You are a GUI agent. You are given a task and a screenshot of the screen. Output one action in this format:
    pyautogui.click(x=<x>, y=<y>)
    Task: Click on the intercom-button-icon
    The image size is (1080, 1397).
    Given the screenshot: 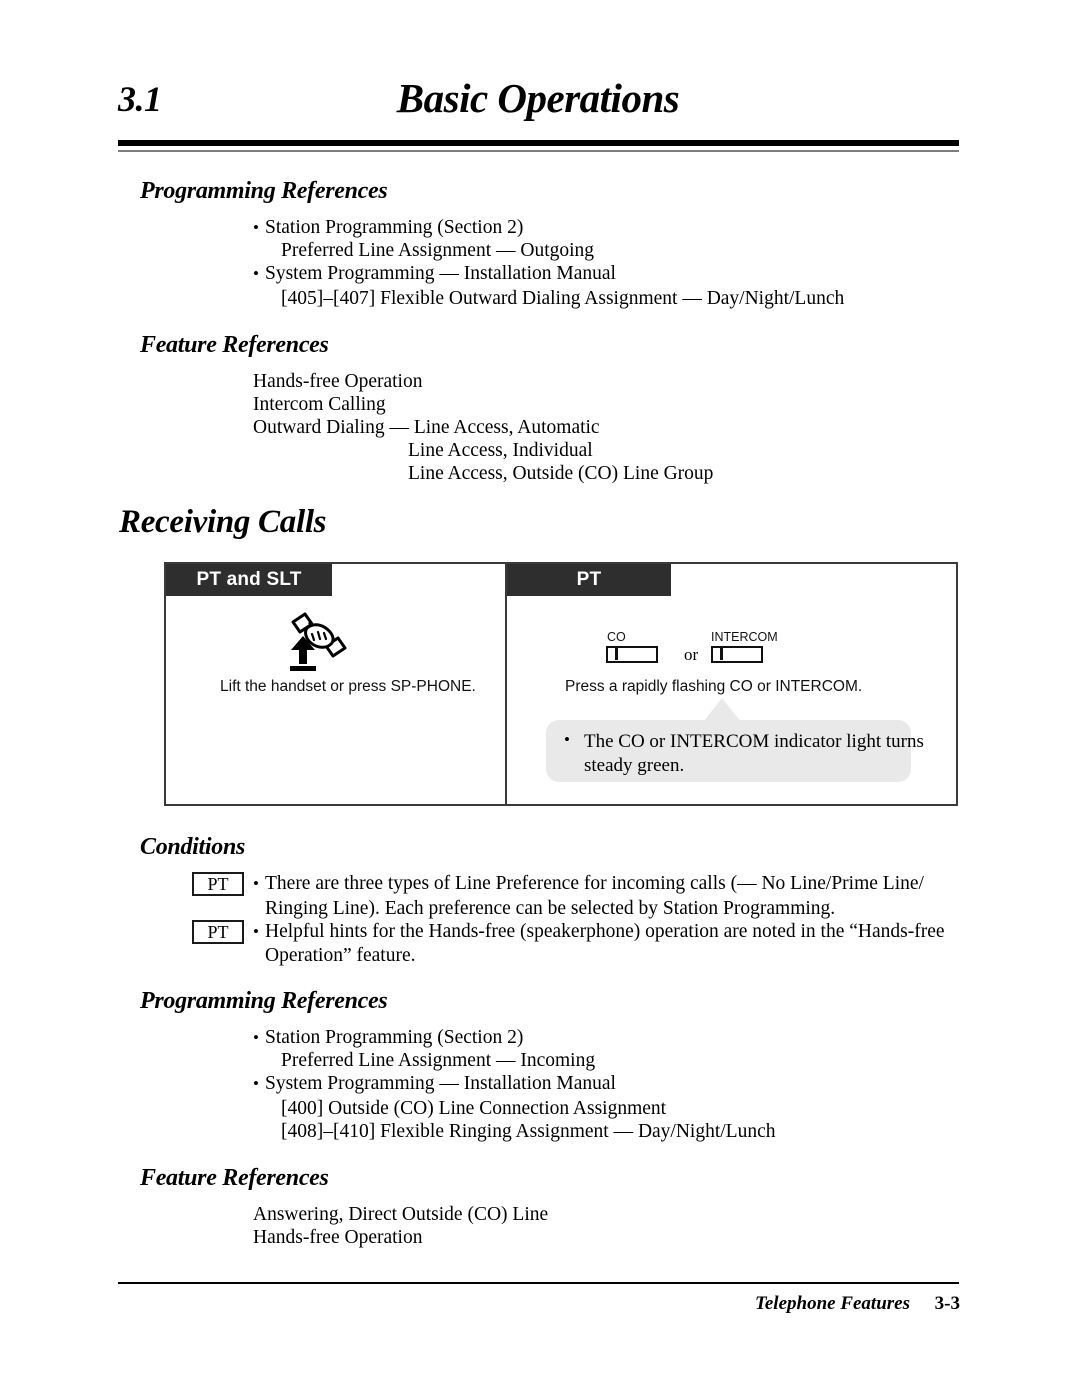 What is the action you would take?
    pyautogui.click(x=737, y=654)
    